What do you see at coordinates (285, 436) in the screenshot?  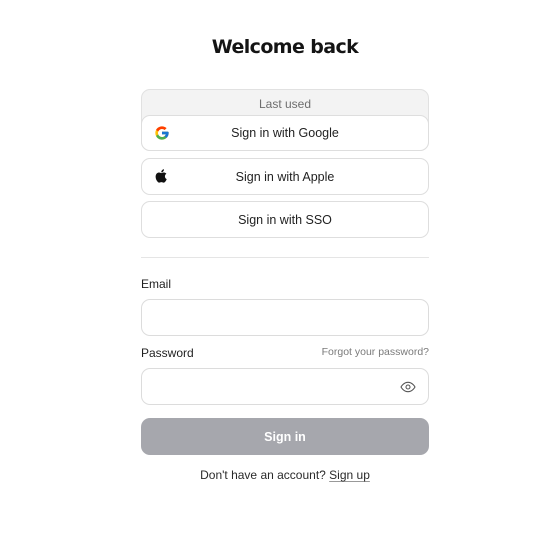 I see `sign-in-button: Sign in` at bounding box center [285, 436].